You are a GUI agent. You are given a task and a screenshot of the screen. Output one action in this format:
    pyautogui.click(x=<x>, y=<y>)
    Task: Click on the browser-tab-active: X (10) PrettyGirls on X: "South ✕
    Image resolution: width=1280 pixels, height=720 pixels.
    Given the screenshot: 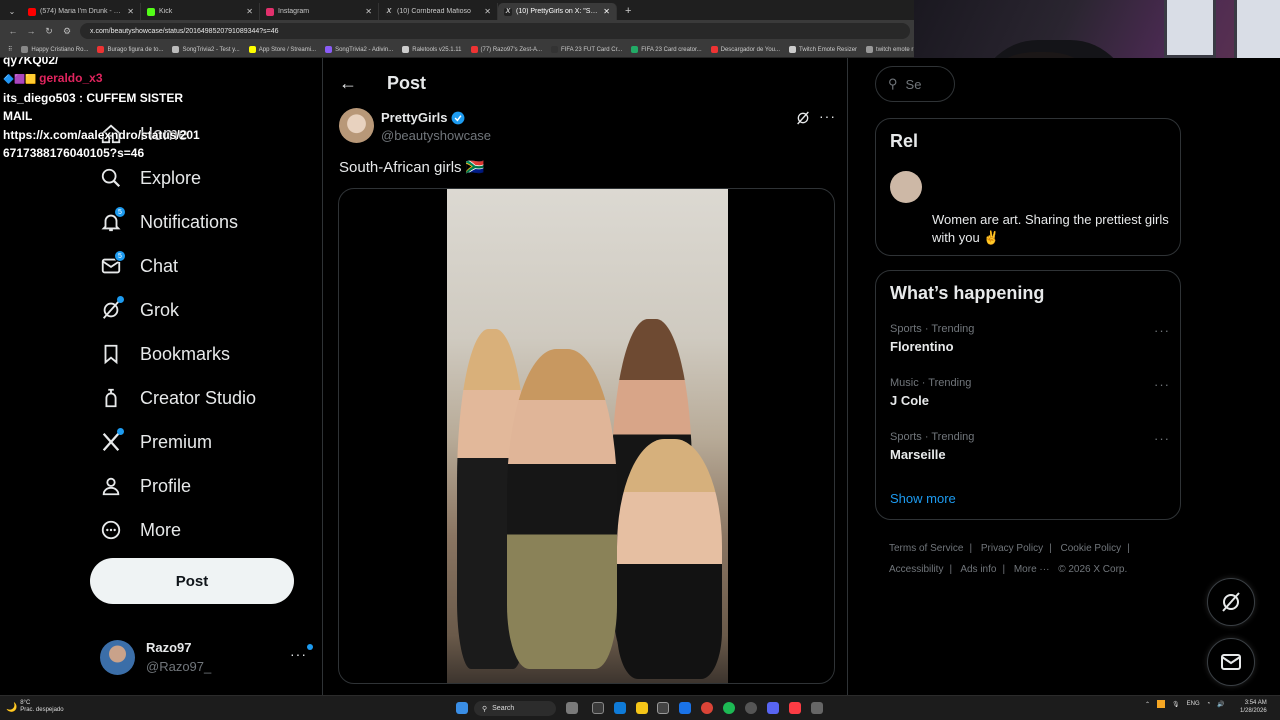 What is the action you would take?
    pyautogui.click(x=557, y=11)
    